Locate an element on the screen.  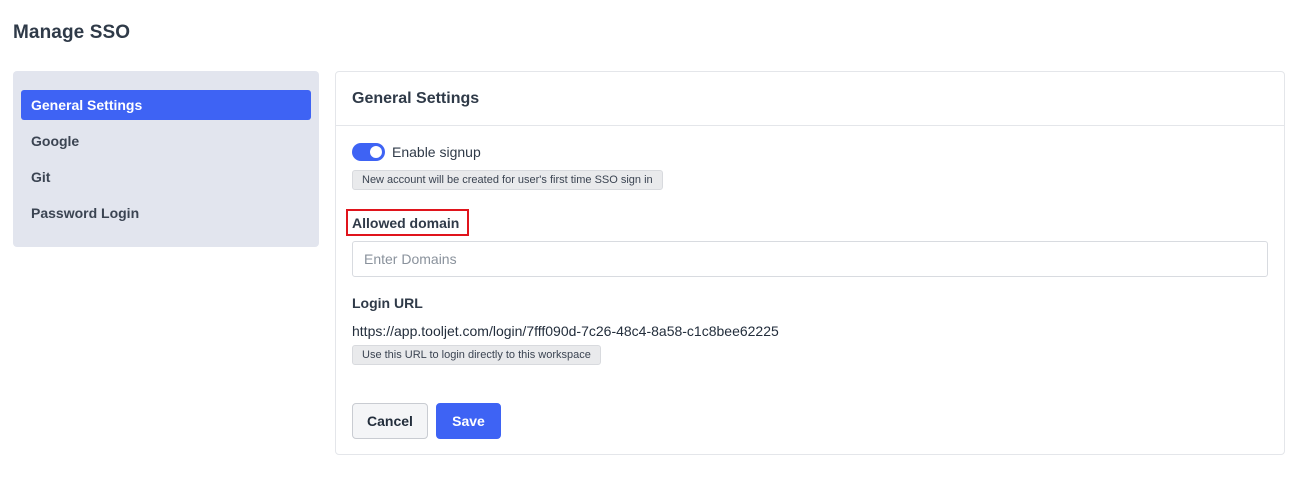
allowed-domain-input is located at coordinates (810, 259).